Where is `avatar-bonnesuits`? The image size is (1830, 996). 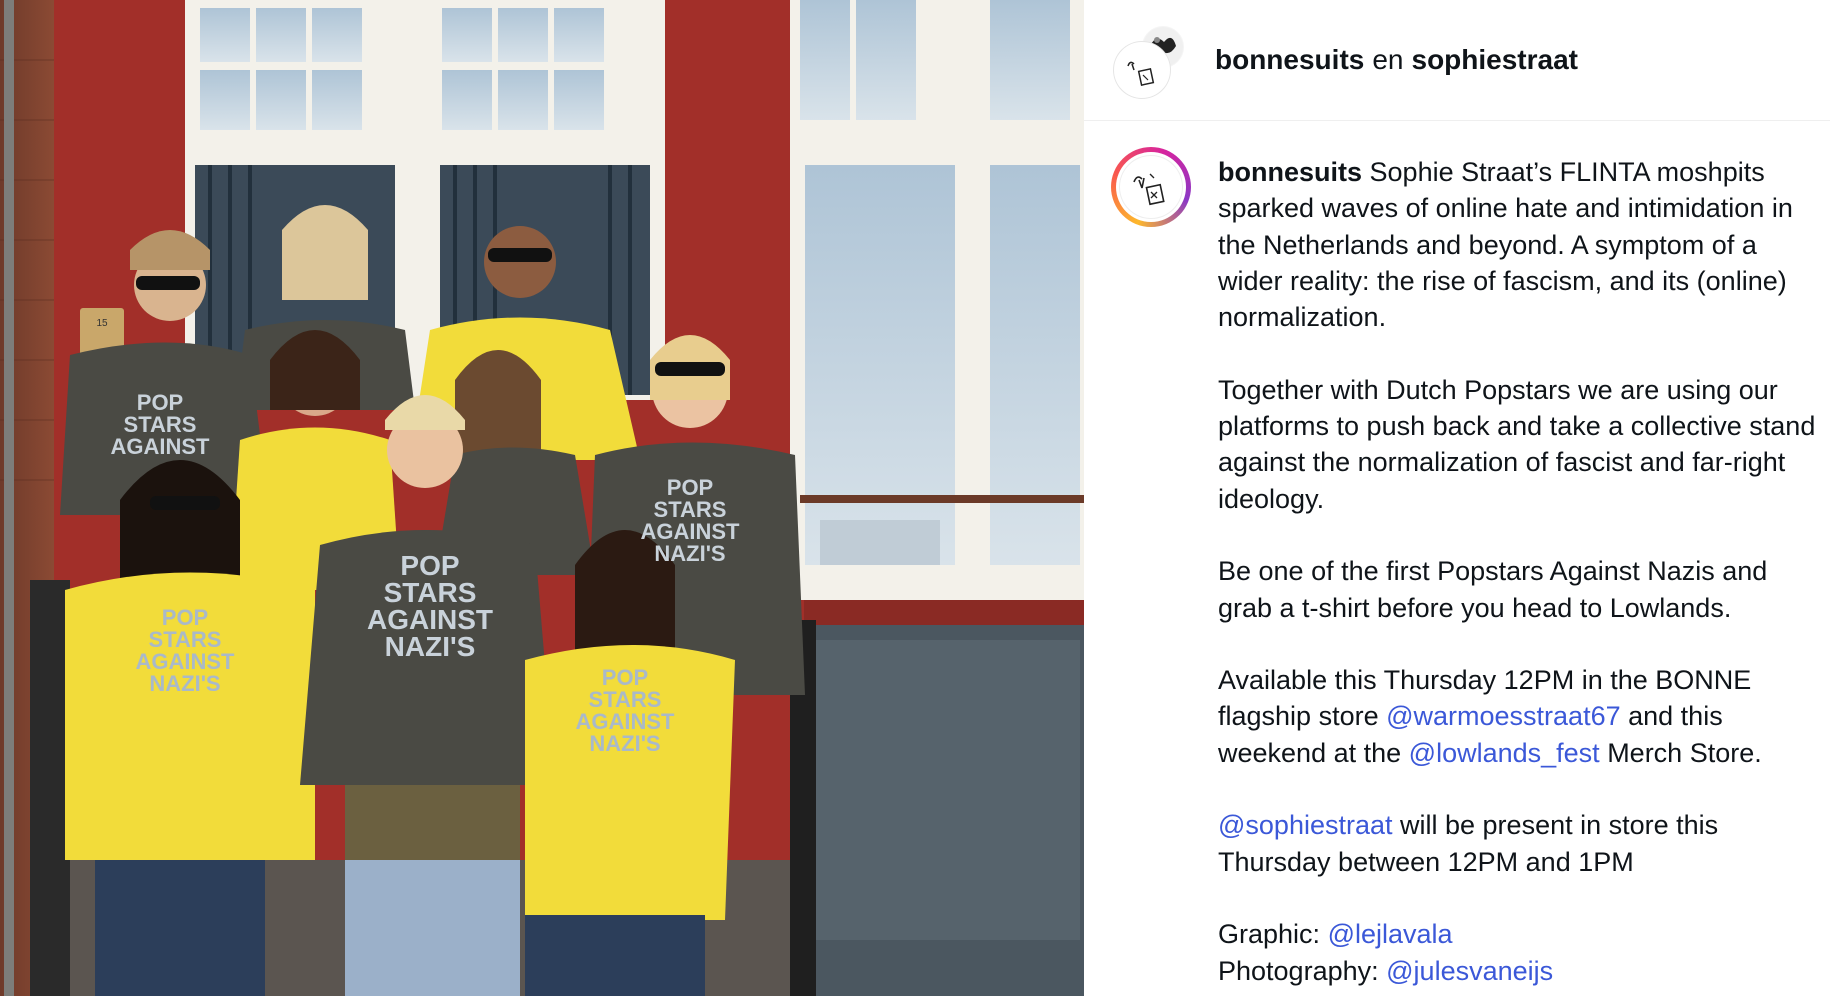
avatar-bonnesuits is located at coordinates (1142, 70).